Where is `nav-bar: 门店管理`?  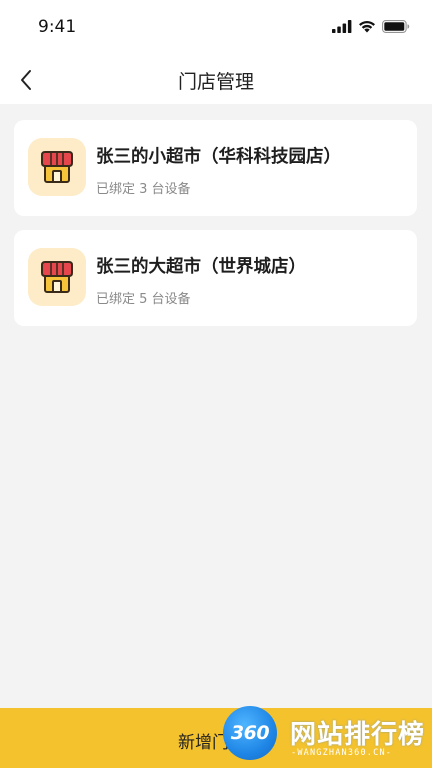
nav-bar: 门店管理 is located at coordinates (216, 80).